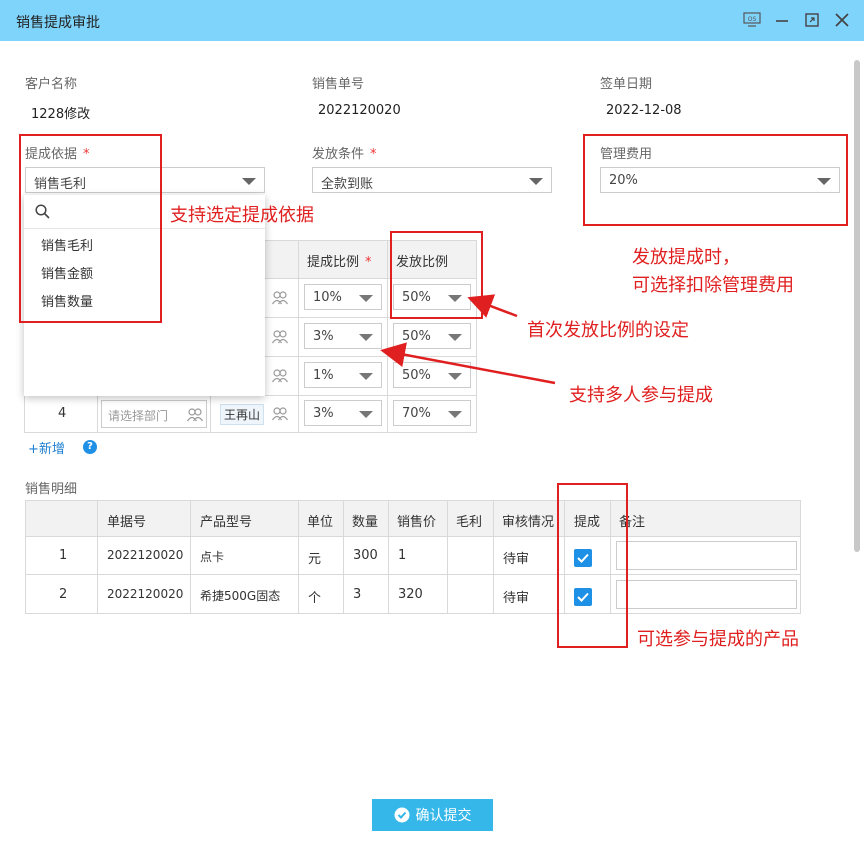  I want to click on annotation-note: 可选择扣除管理费用, so click(713, 285).